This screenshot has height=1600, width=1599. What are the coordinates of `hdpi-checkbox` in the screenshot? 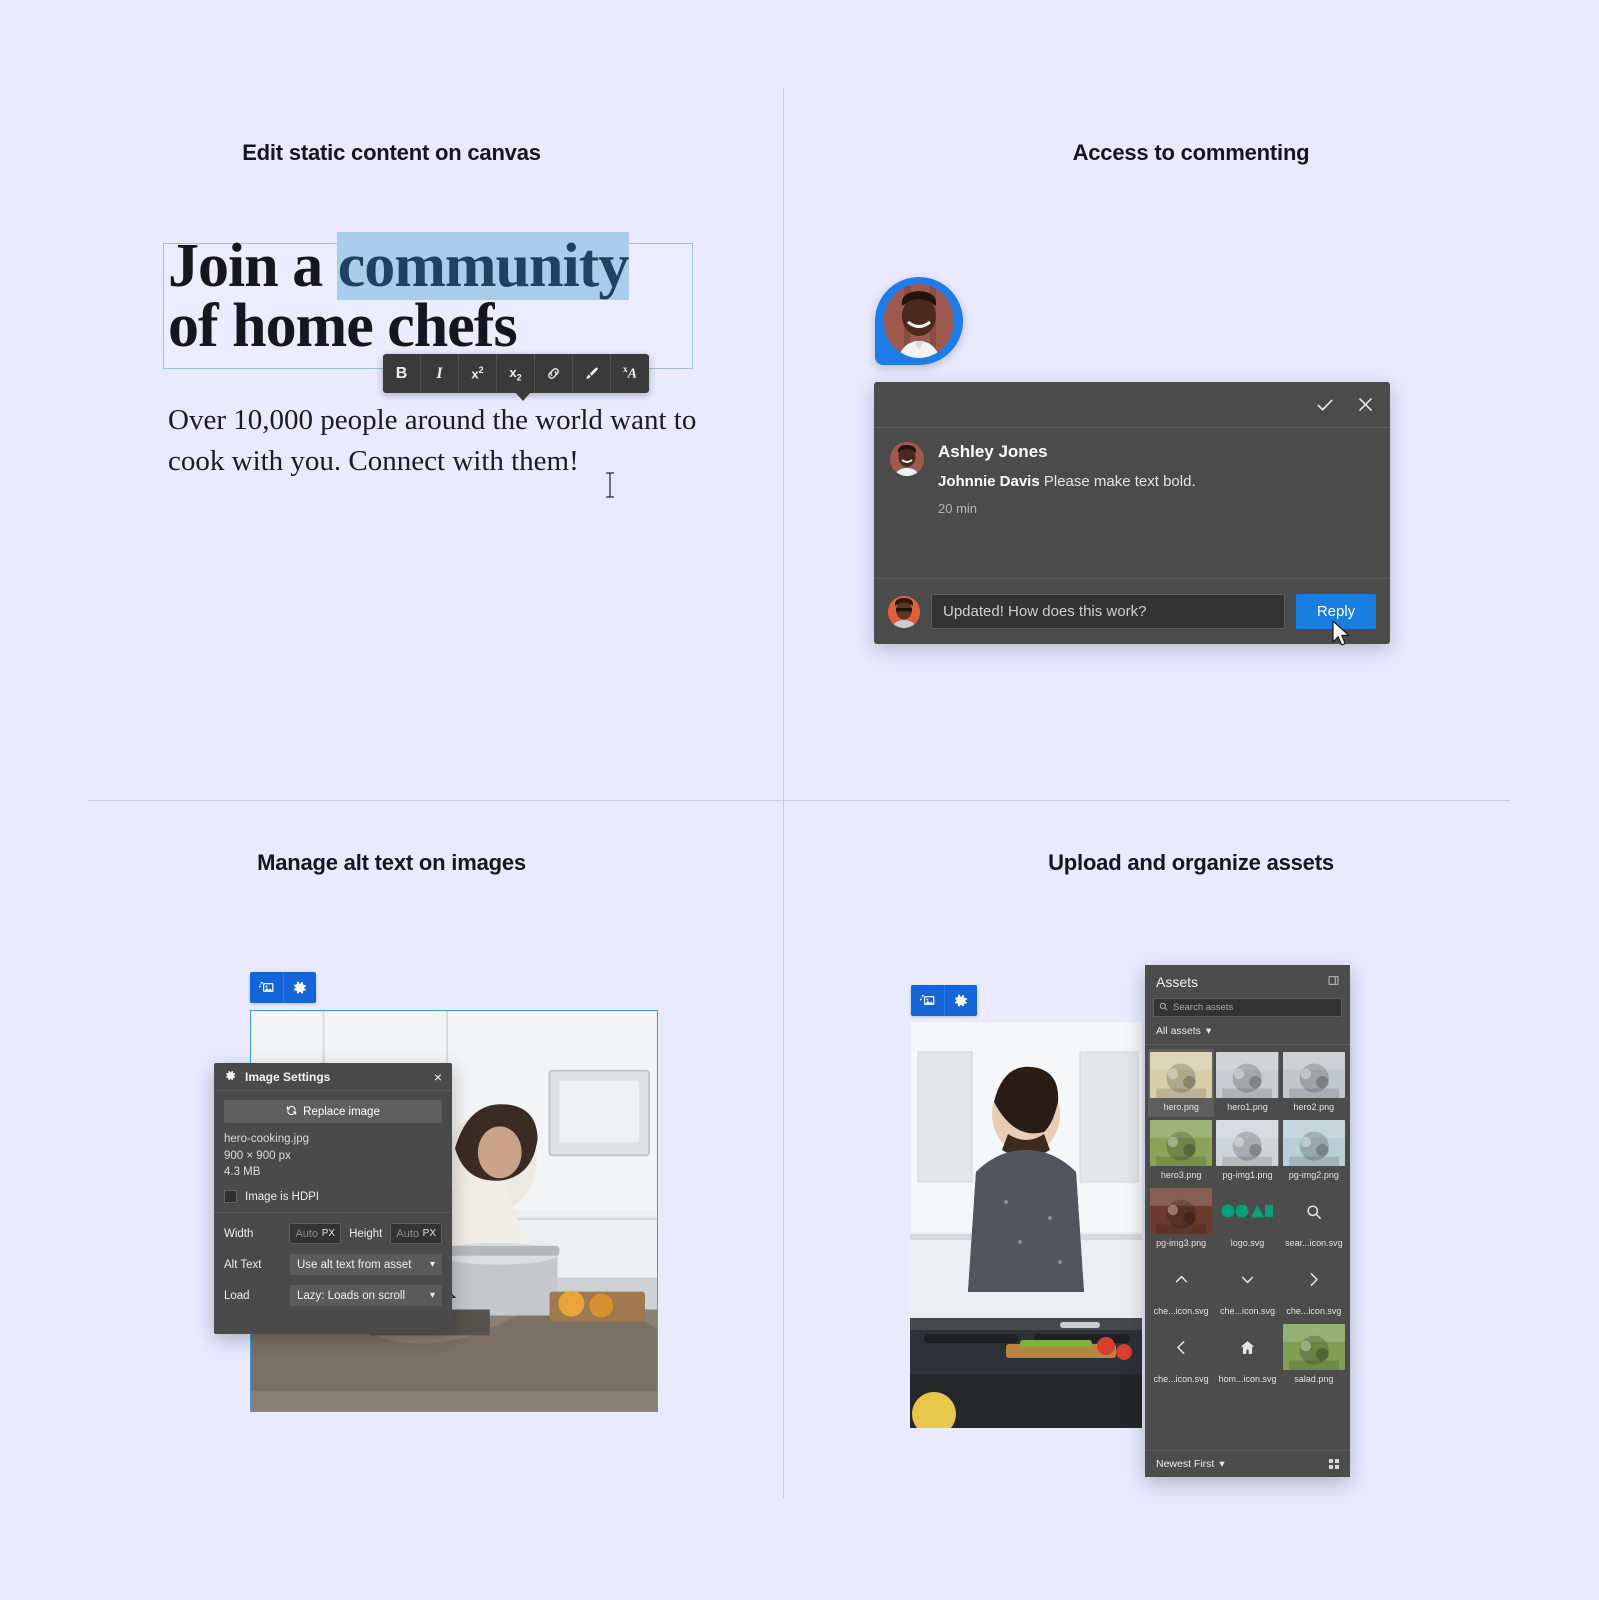 It's located at (230, 1197).